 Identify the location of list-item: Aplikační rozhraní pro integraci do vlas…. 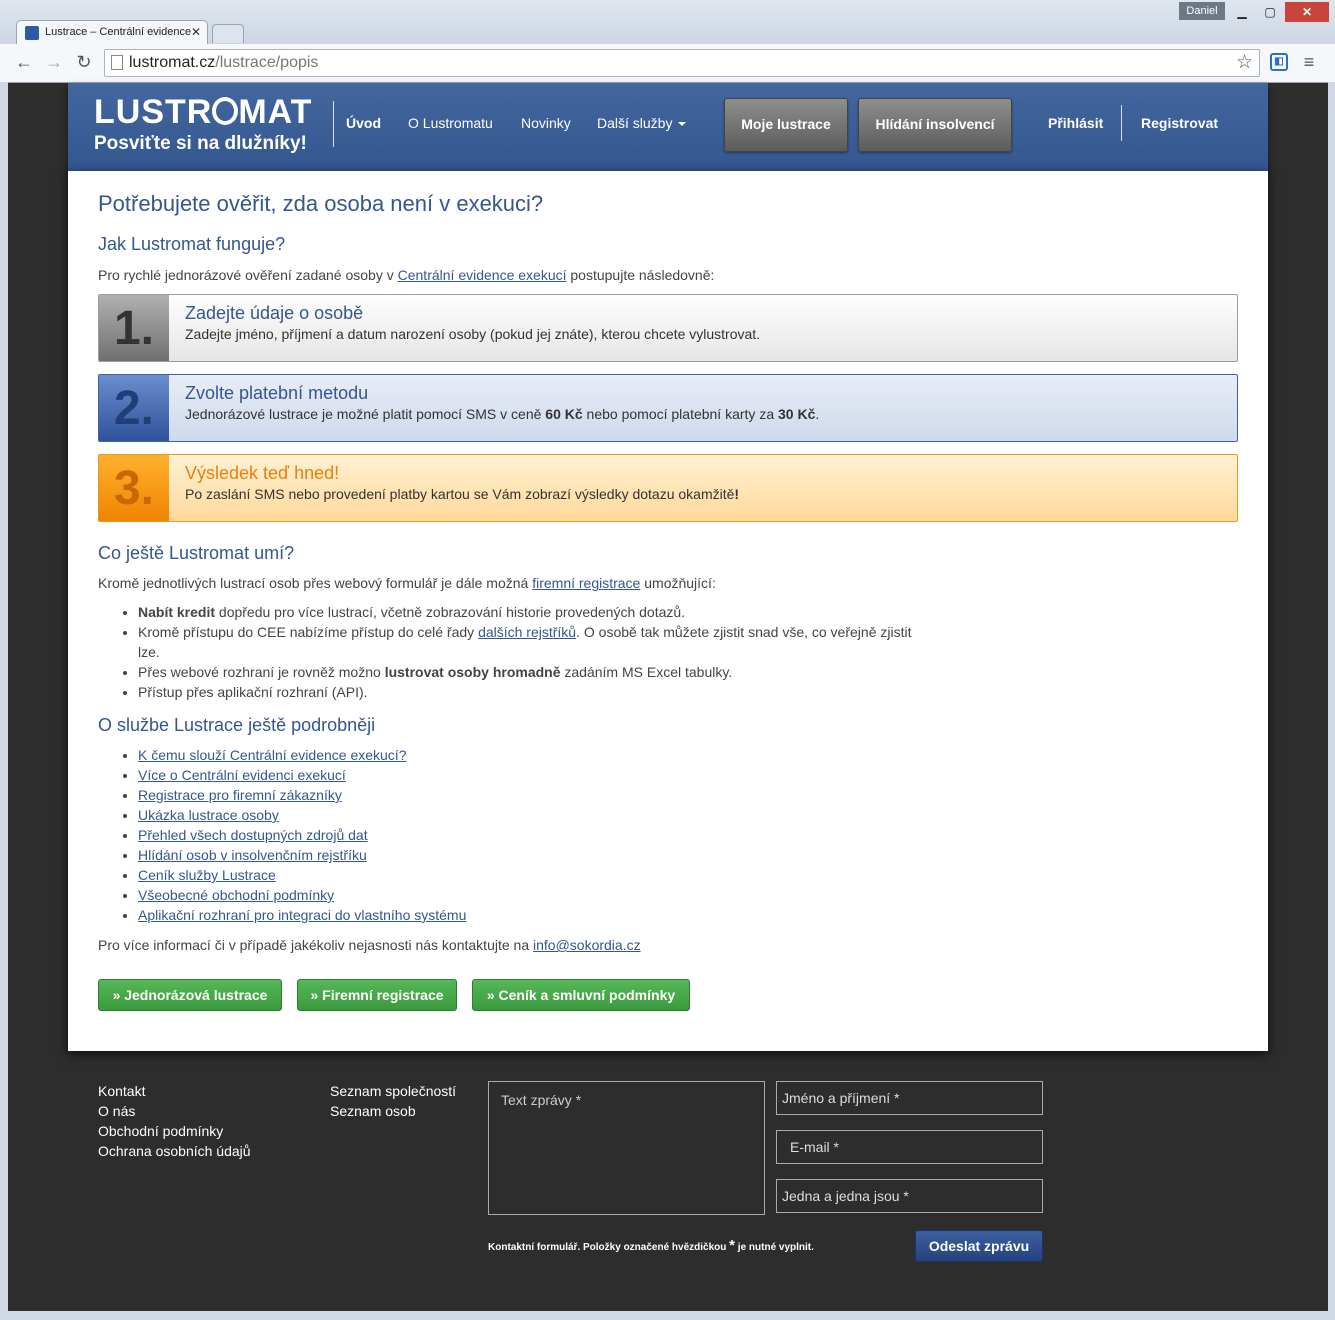
(528, 915).